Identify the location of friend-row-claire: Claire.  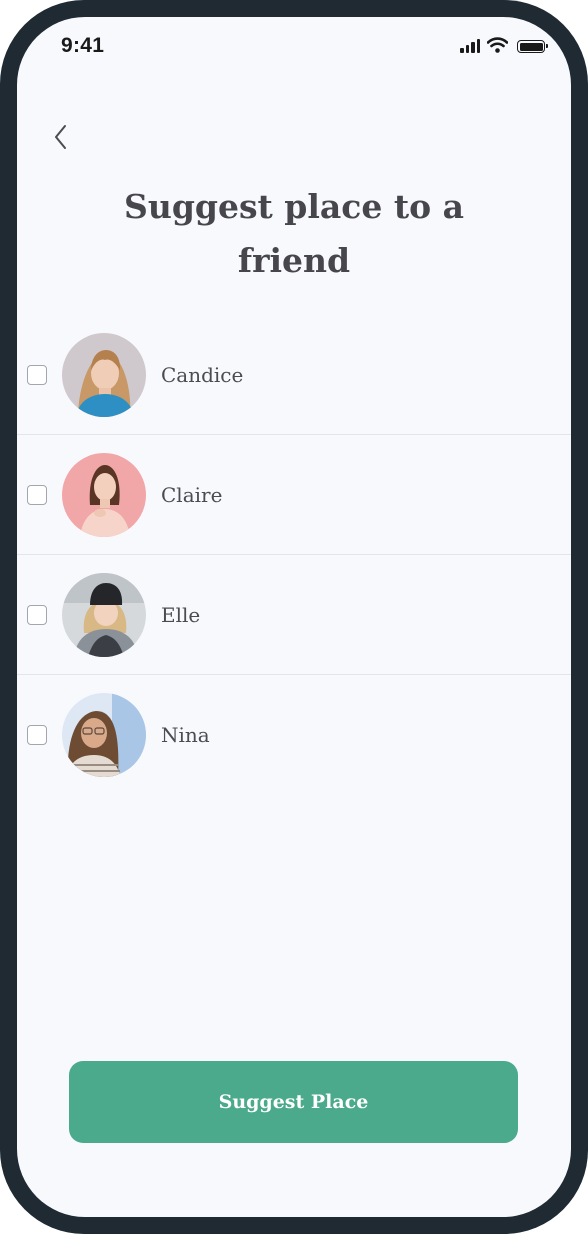
(294, 495).